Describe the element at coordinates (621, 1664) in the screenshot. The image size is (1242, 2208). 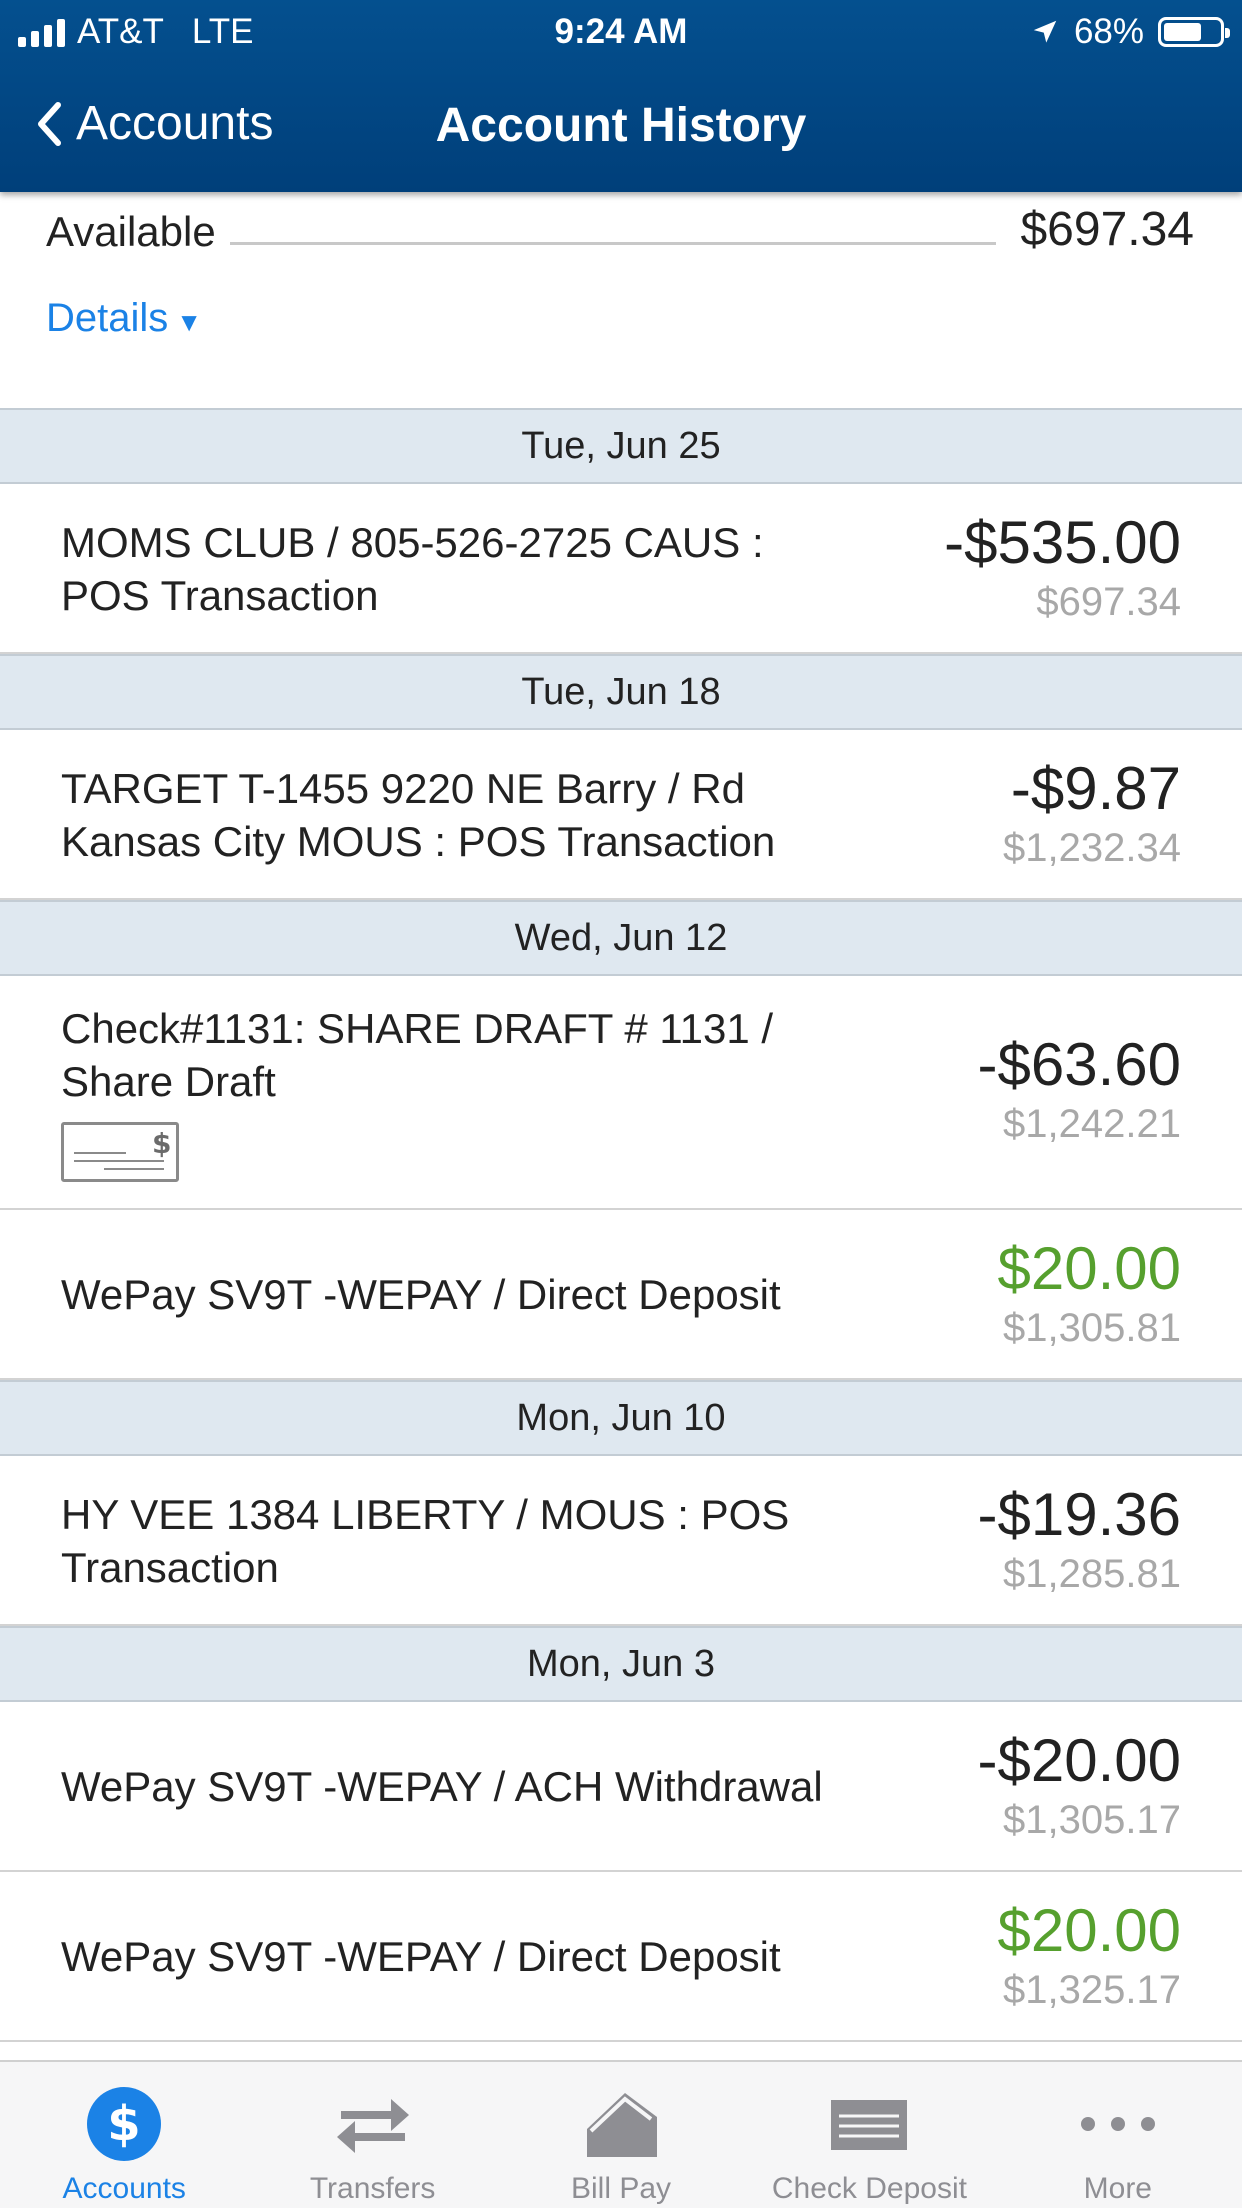
I see `date-header: Mon, Jun 3` at that location.